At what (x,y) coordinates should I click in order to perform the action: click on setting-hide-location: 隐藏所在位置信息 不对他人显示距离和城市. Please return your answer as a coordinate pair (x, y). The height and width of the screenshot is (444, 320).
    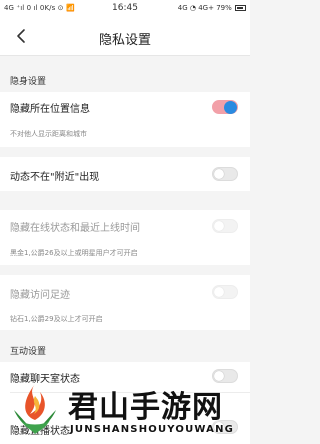
    Looking at the image, I should click on (125, 119).